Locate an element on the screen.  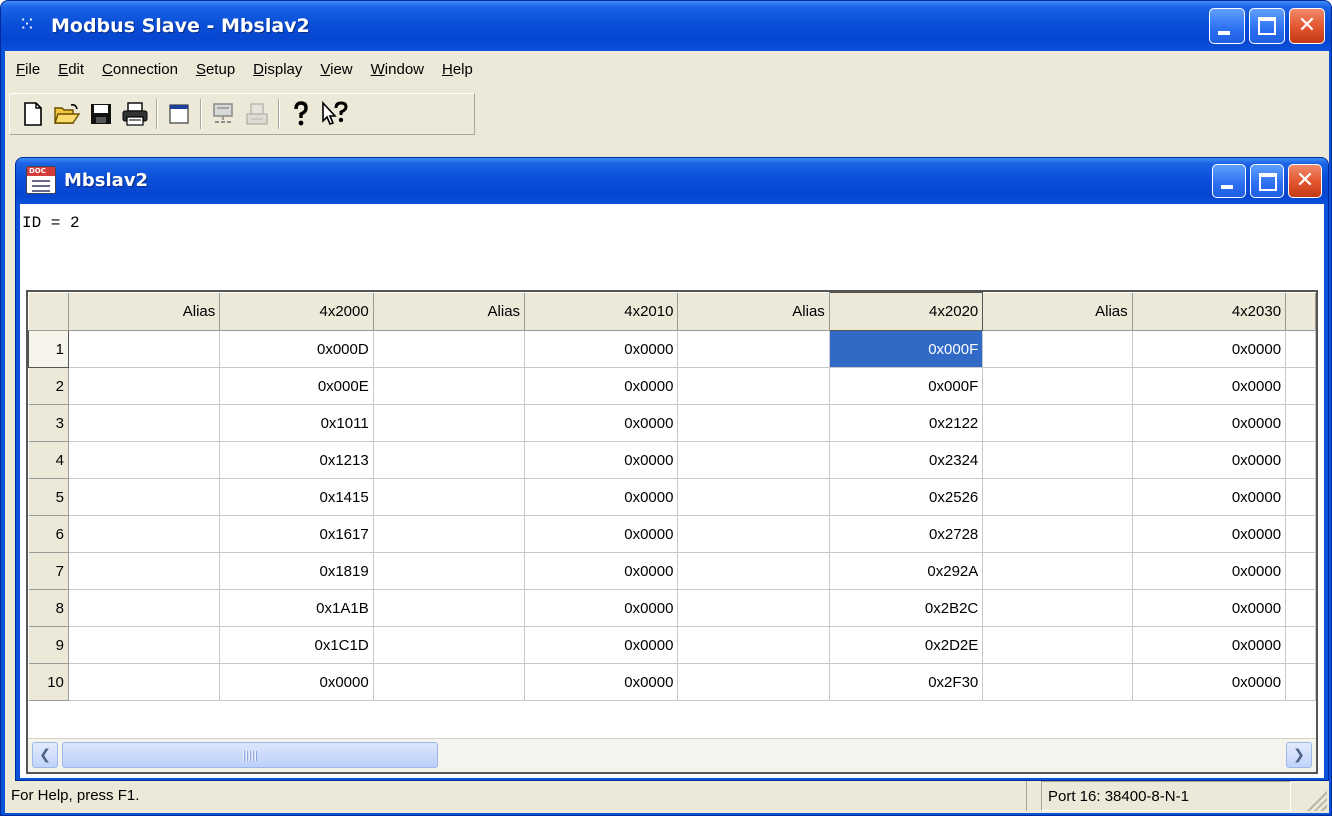
register-value-cell: 0x2324 is located at coordinates (906, 460).